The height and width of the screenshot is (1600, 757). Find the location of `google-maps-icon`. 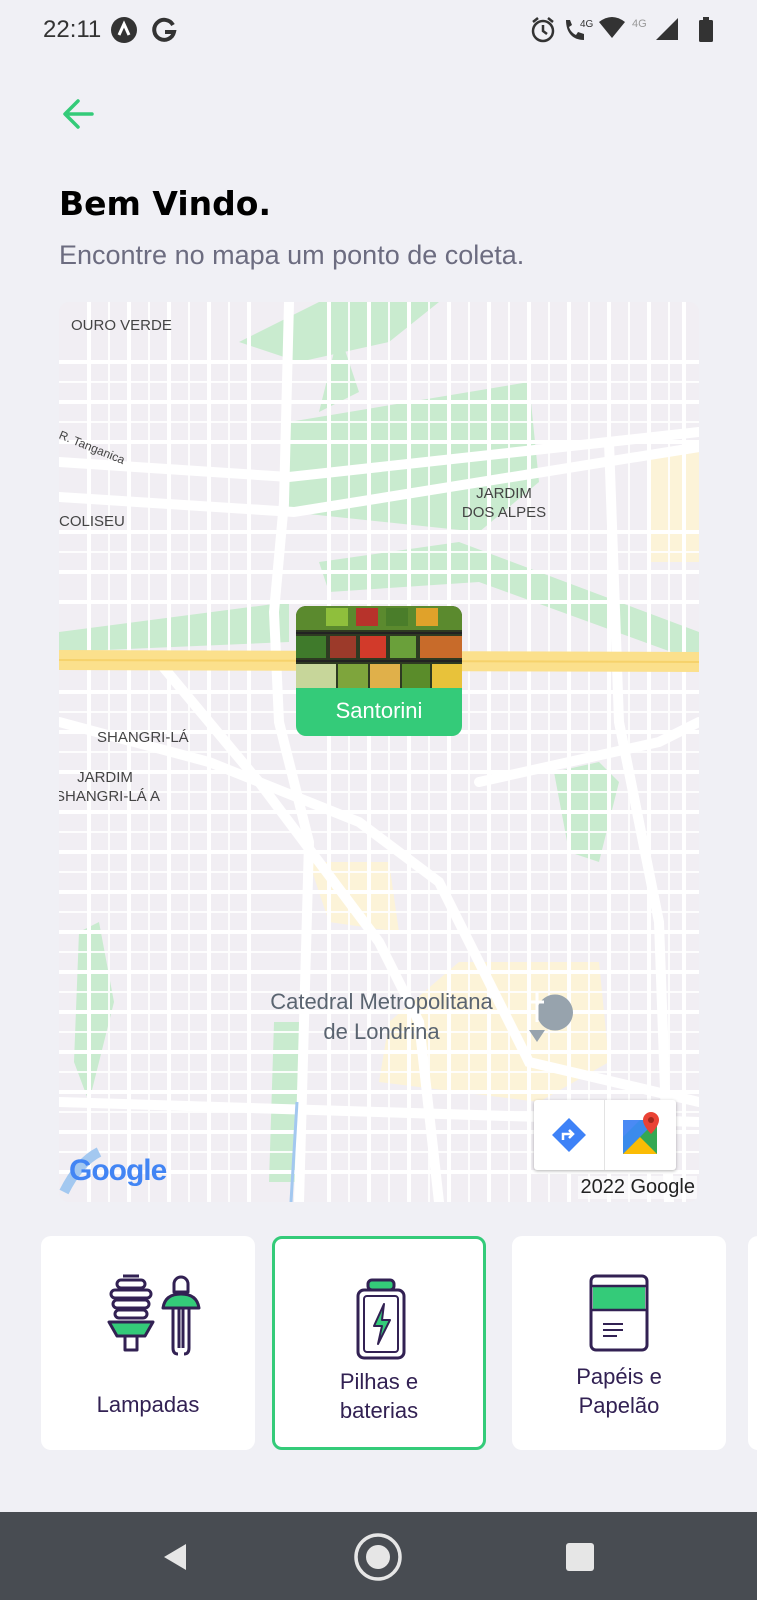

google-maps-icon is located at coordinates (641, 1133).